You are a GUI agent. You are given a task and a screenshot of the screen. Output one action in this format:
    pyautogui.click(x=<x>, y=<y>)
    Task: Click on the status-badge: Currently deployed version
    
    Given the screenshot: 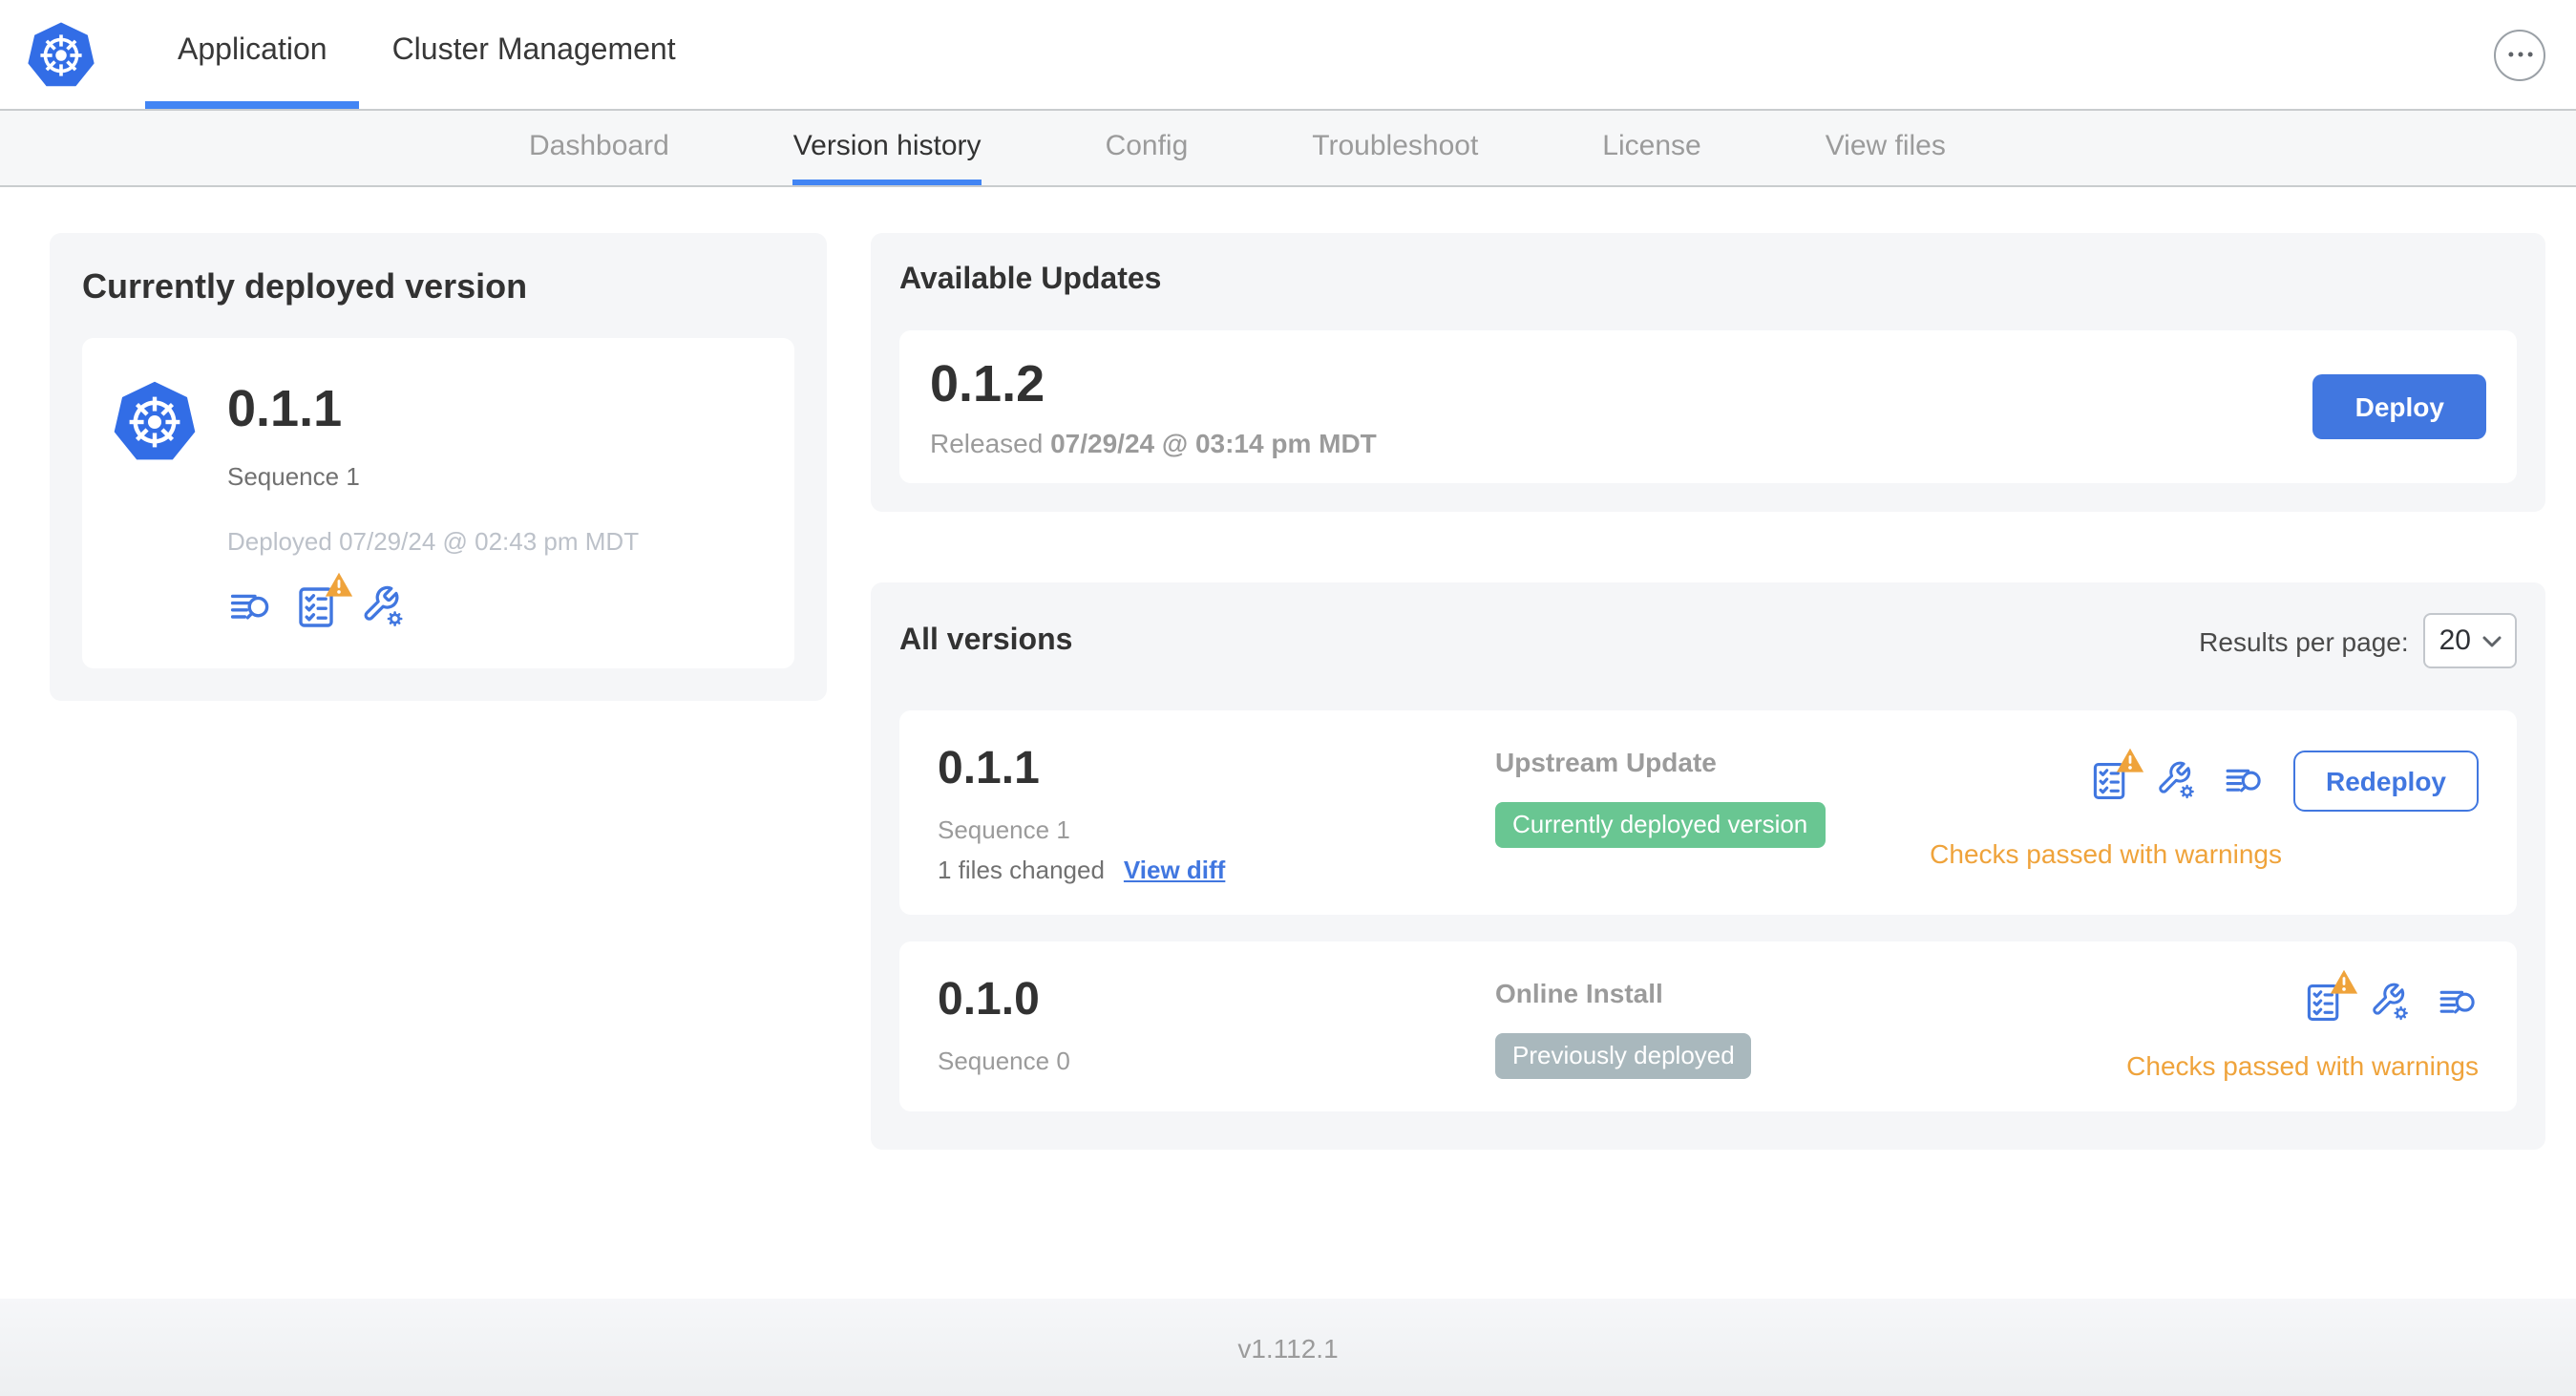 What is the action you would take?
    pyautogui.click(x=1660, y=825)
    